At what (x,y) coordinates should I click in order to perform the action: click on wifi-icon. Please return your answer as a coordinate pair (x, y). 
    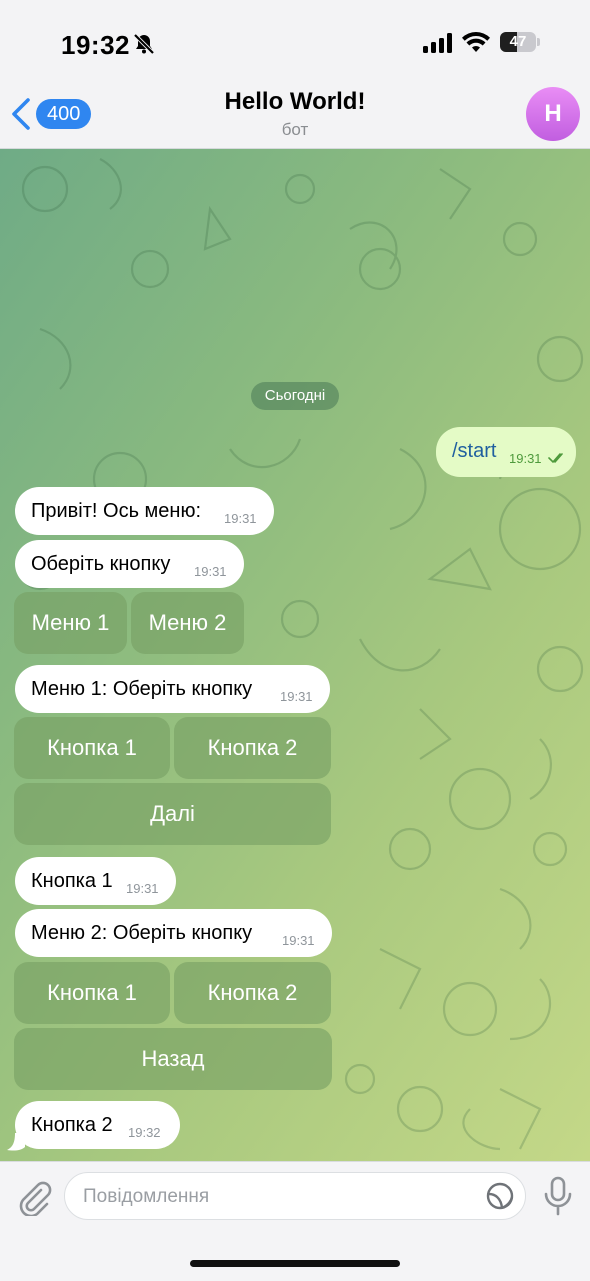
    Looking at the image, I should click on (476, 41).